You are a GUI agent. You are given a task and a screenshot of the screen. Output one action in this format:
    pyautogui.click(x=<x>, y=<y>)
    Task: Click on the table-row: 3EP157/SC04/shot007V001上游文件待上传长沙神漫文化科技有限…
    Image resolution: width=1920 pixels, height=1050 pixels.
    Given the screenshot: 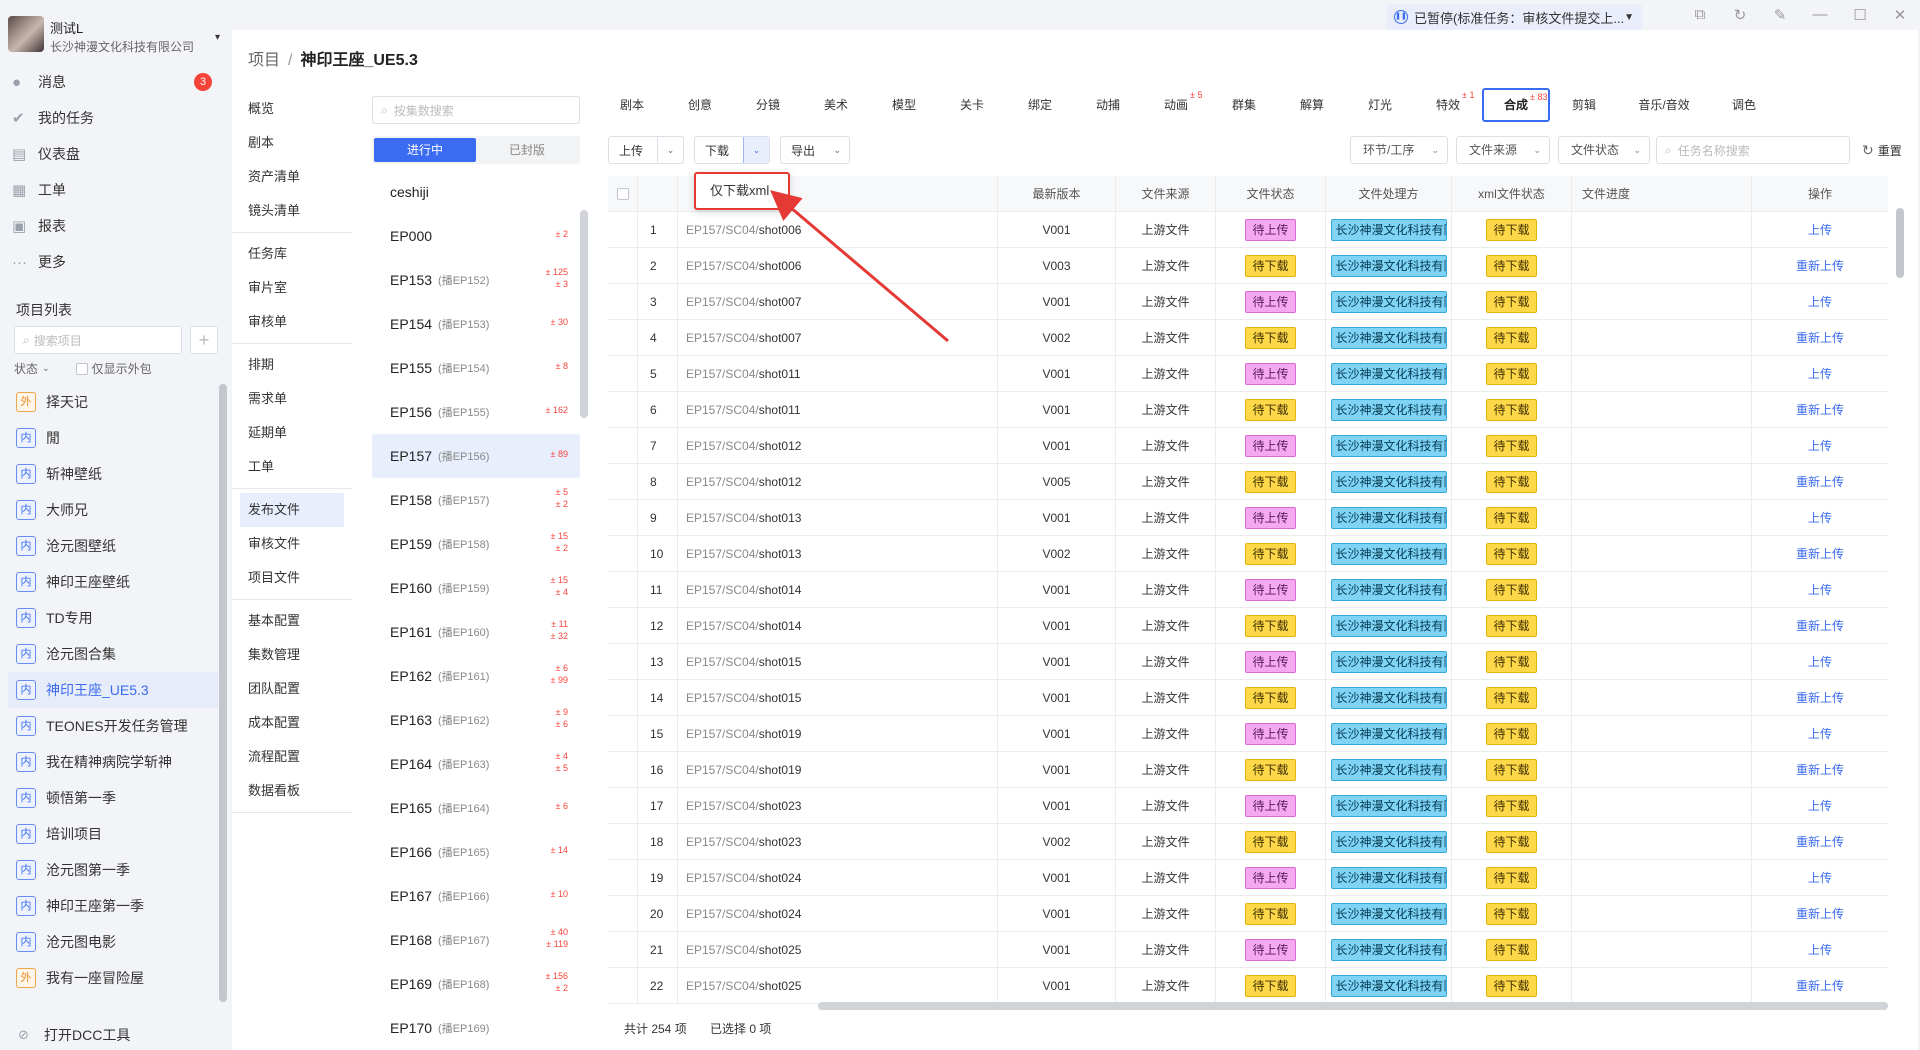 What is the action you would take?
    pyautogui.click(x=1248, y=302)
    